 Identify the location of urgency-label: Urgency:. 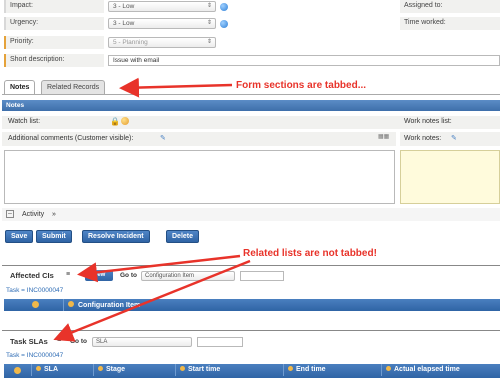
(54, 23).